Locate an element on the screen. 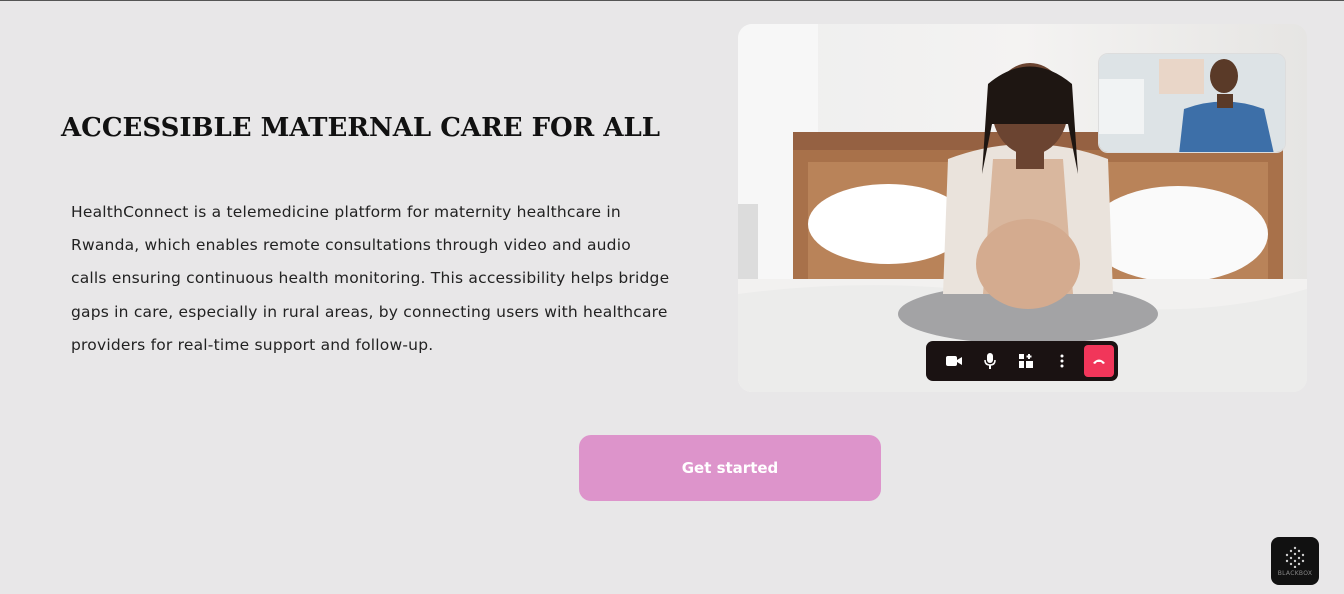 This screenshot has width=1344, height=594. end-call-icon is located at coordinates (1098, 361).